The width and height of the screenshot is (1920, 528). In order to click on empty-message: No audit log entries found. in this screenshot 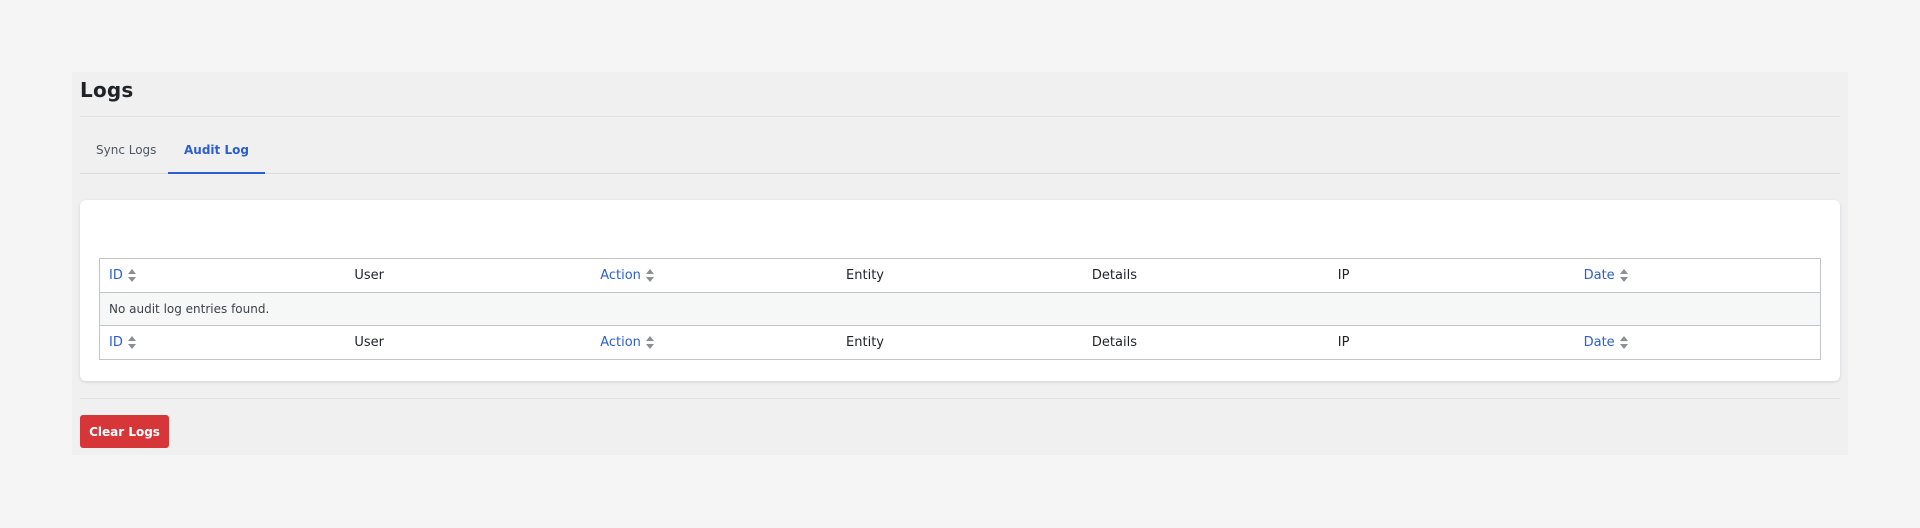, I will do `click(960, 309)`.